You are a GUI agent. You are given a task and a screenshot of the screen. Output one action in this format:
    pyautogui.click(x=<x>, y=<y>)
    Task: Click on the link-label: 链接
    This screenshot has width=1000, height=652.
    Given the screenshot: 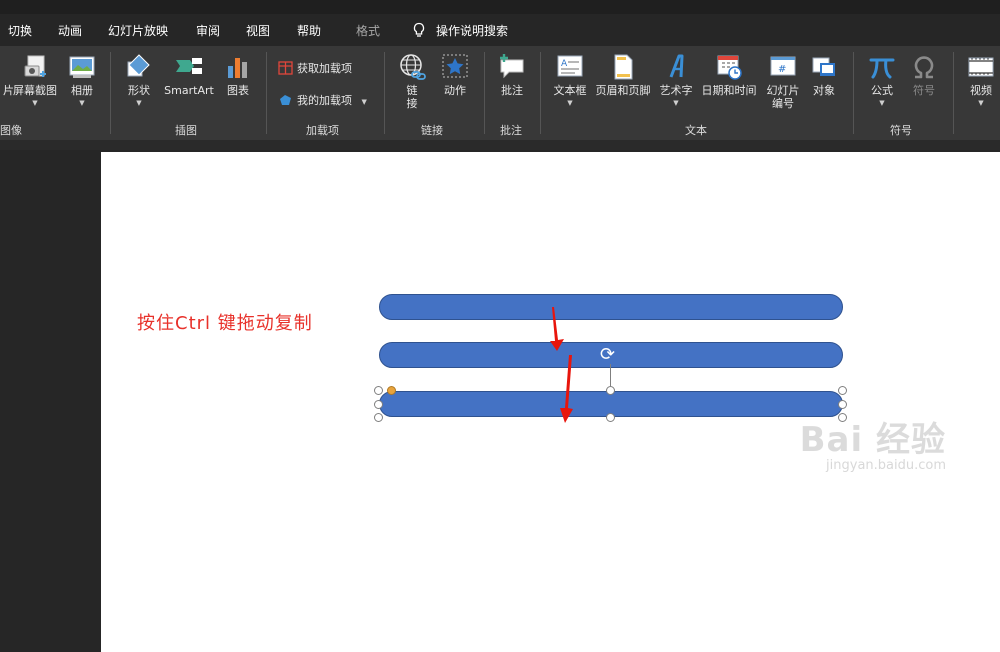 What is the action you would take?
    pyautogui.click(x=412, y=97)
    